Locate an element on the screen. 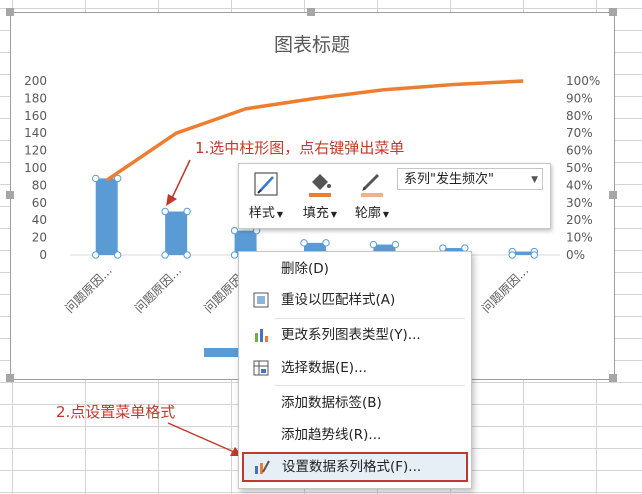  menu-item-reset-style: 重设以匹配样式(A) is located at coordinates (354, 300).